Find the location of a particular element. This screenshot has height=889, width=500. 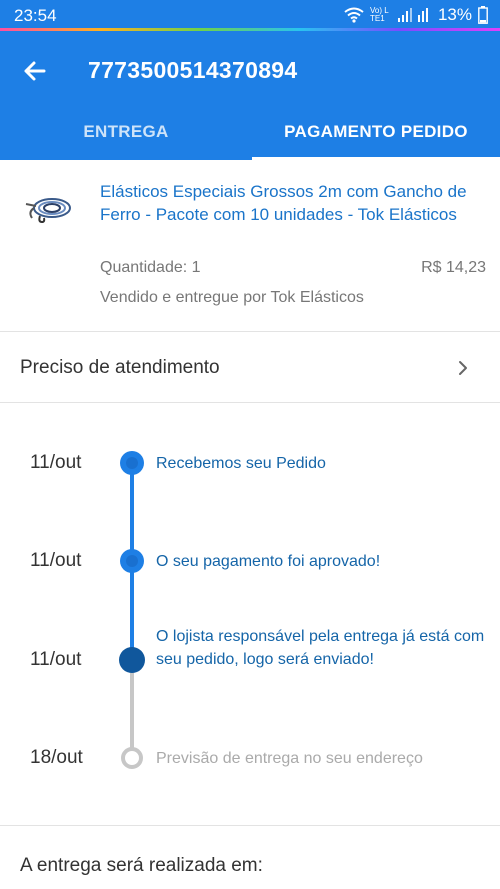

timeline-dot-pending is located at coordinates (132, 758).